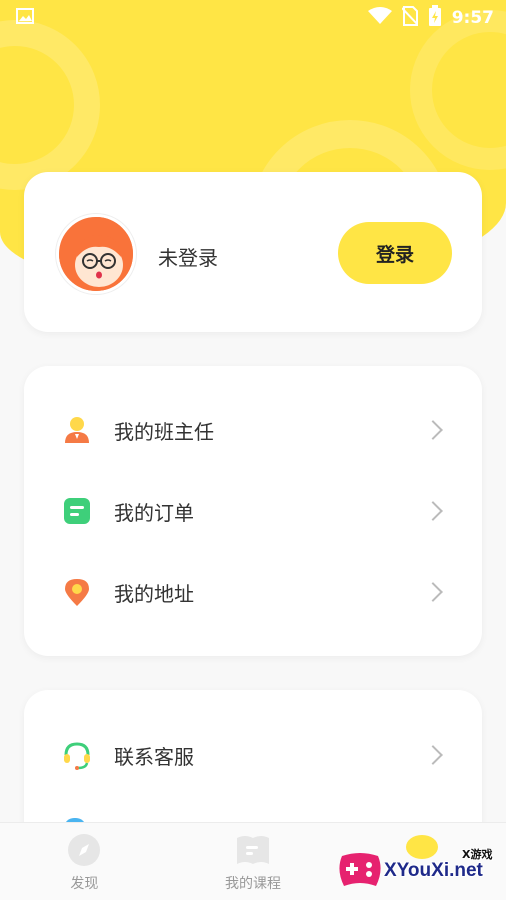  What do you see at coordinates (84, 884) in the screenshot?
I see `tab-label: 发现` at bounding box center [84, 884].